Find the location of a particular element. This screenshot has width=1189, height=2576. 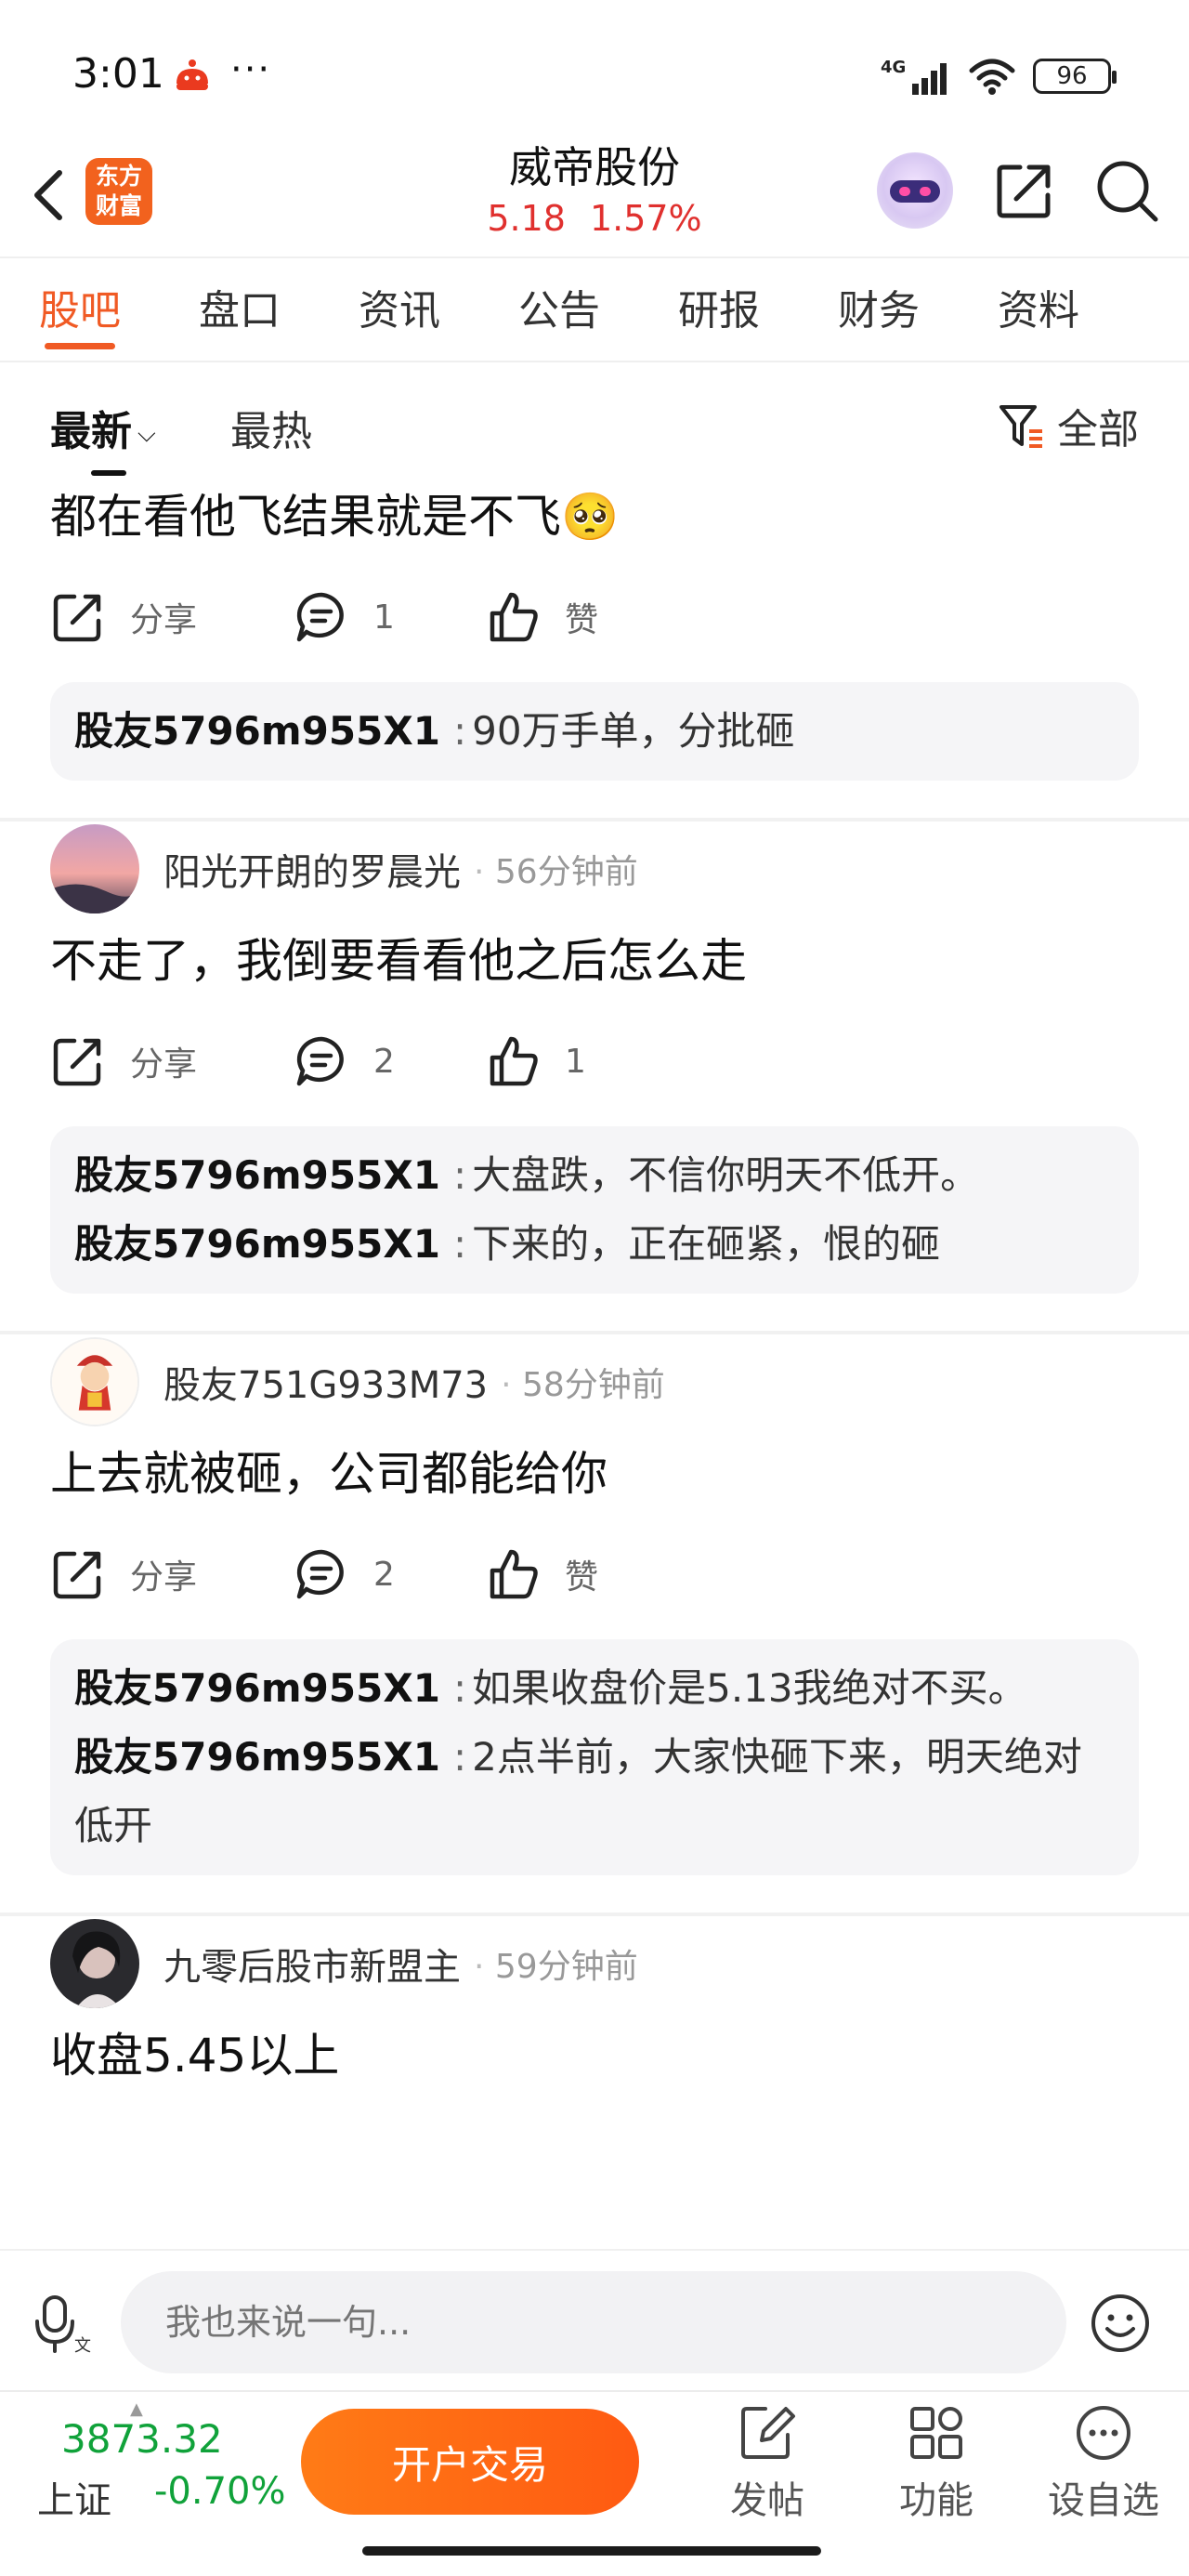

tab-pankou: 盘口 is located at coordinates (240, 309).